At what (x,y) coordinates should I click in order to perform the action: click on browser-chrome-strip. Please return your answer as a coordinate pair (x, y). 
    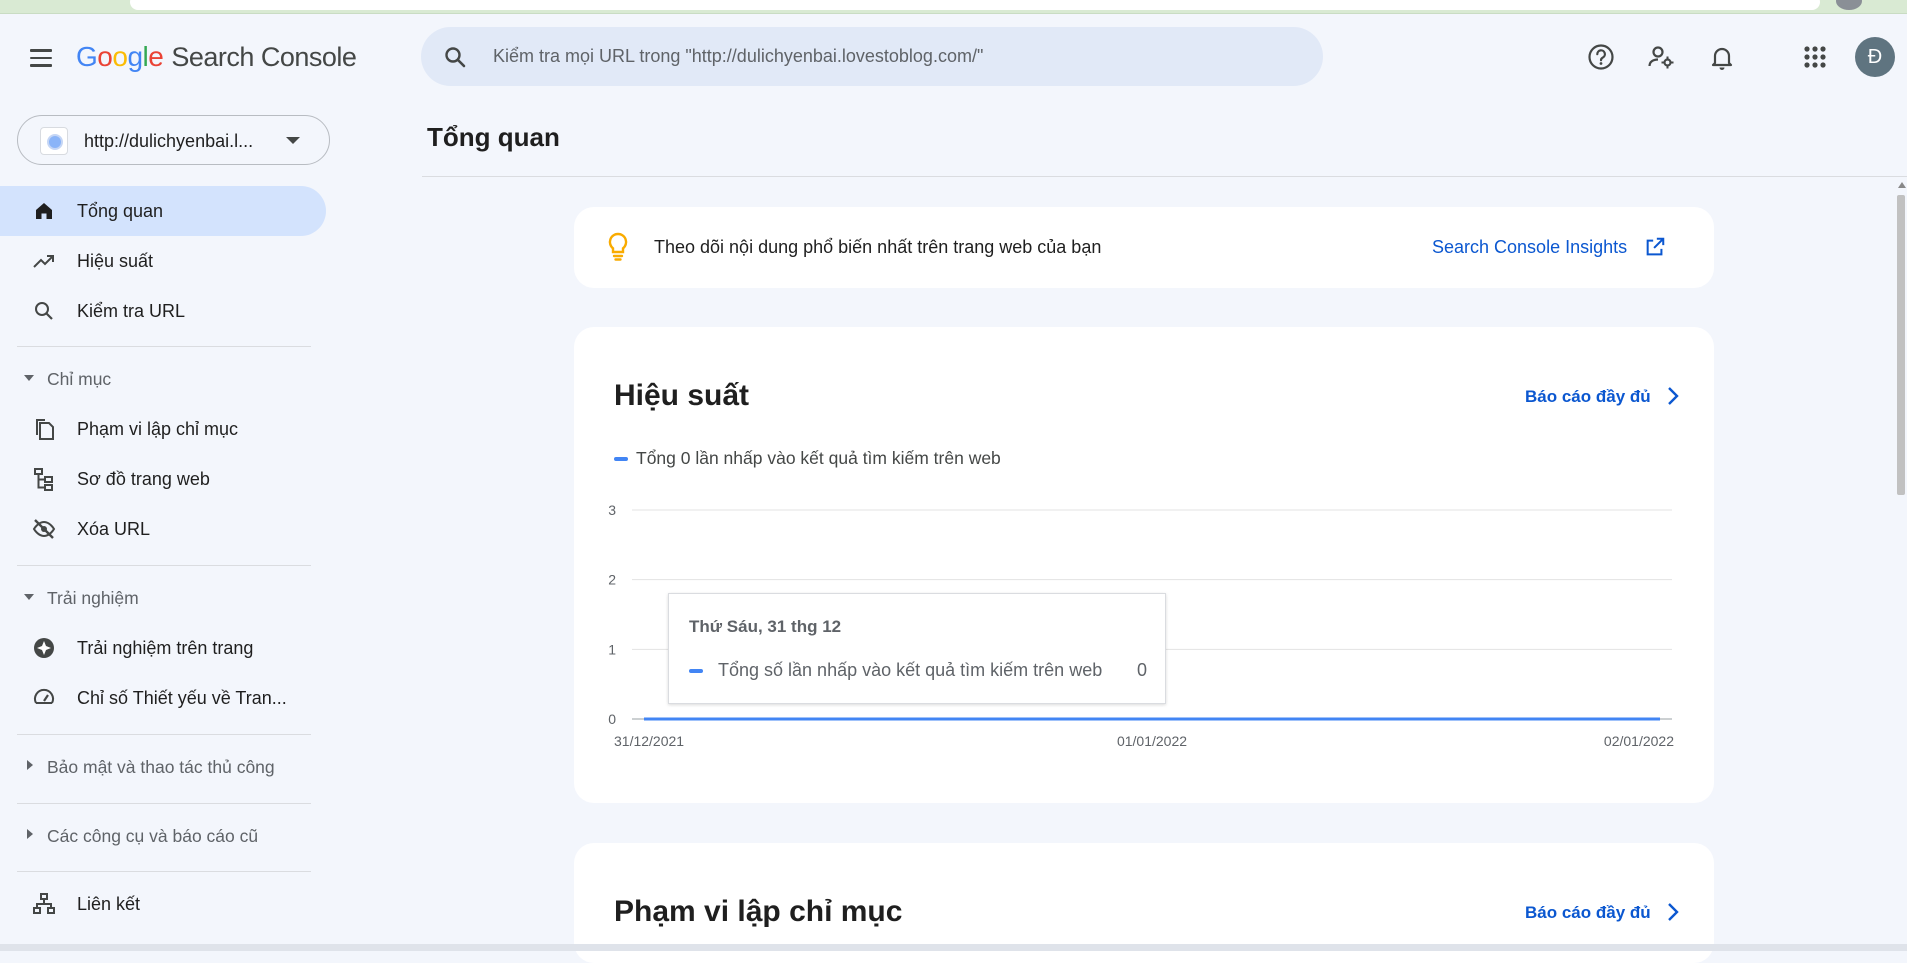
    Looking at the image, I should click on (953, 7).